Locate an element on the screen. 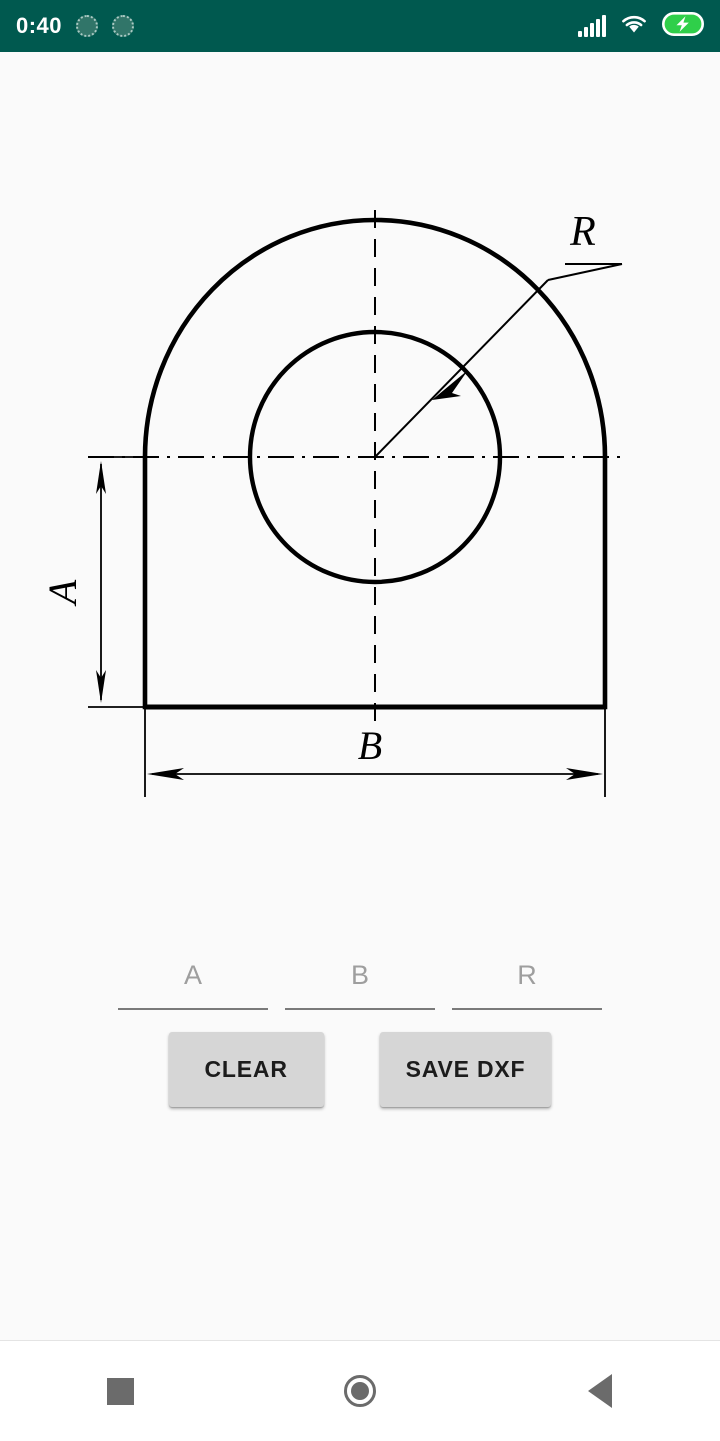 This screenshot has height=1441, width=720. signal-bars-icon is located at coordinates (592, 26).